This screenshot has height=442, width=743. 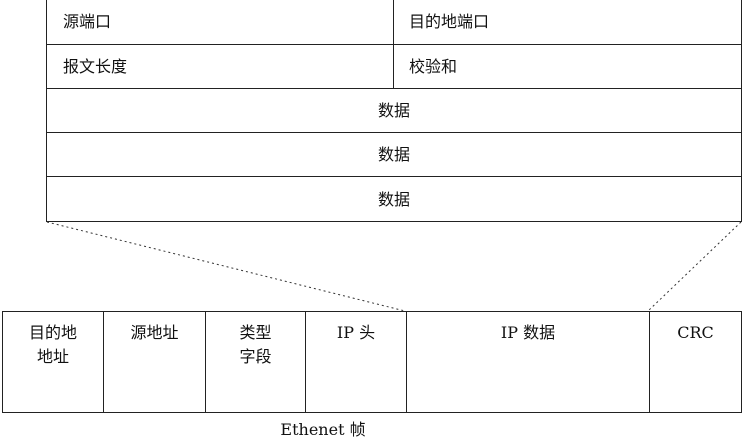 I want to click on source-port-cell: 源端口, so click(x=220, y=22).